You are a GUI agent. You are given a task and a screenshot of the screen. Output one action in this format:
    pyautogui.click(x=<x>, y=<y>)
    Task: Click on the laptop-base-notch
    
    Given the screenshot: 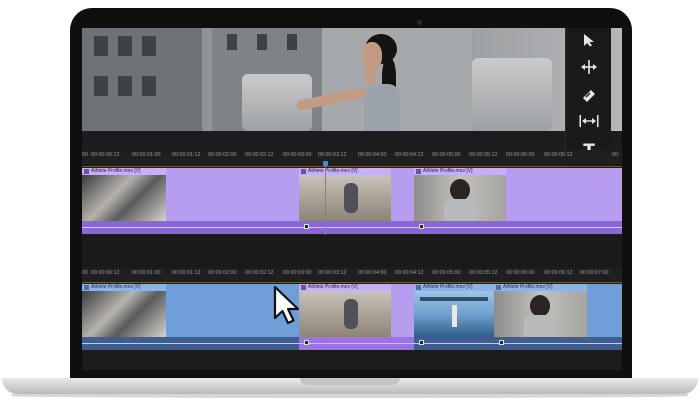 What is the action you would take?
    pyautogui.click(x=350, y=381)
    